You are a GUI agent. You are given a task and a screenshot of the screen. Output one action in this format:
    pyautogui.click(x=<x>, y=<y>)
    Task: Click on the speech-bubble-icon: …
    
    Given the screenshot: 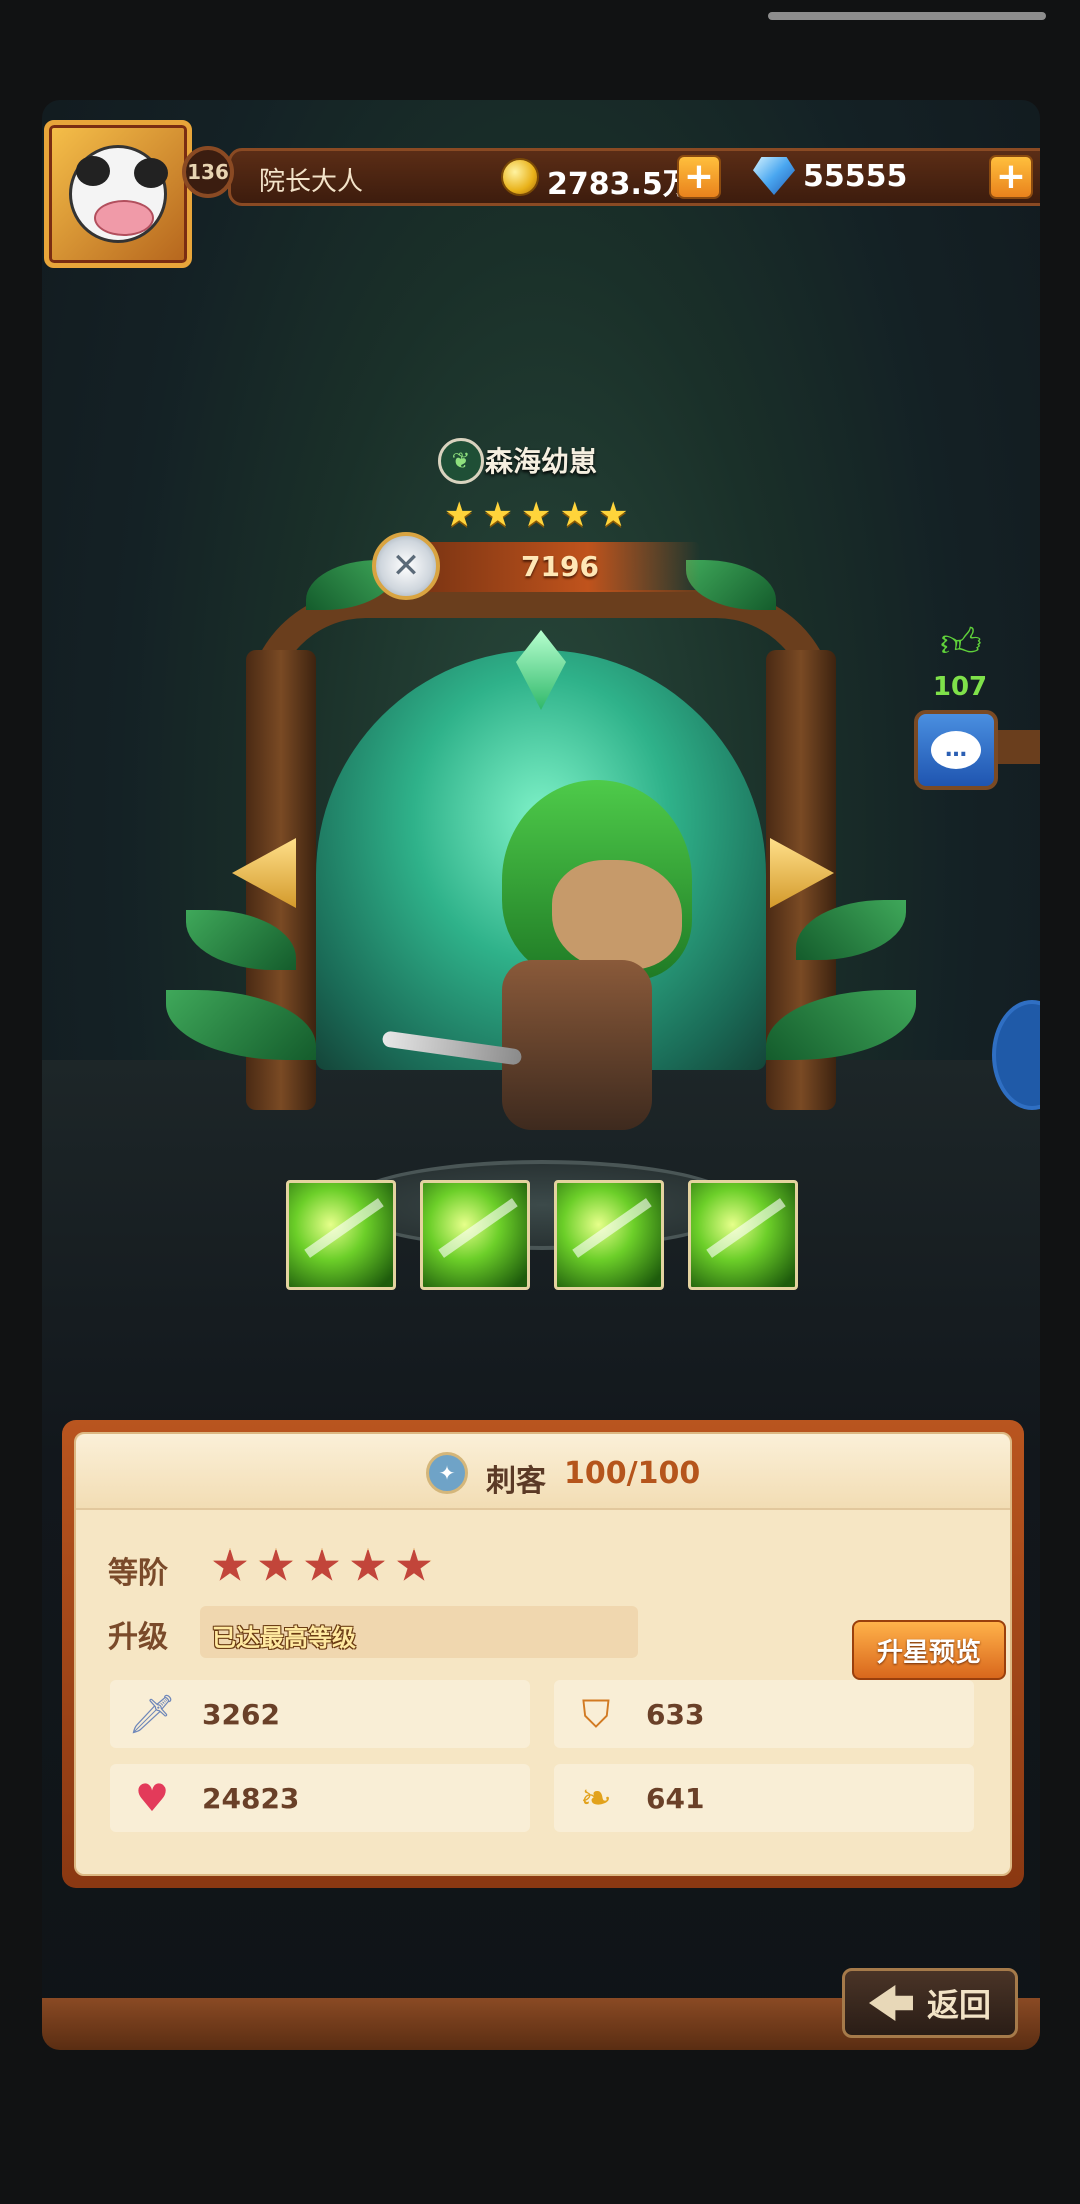 What is the action you would take?
    pyautogui.click(x=956, y=750)
    